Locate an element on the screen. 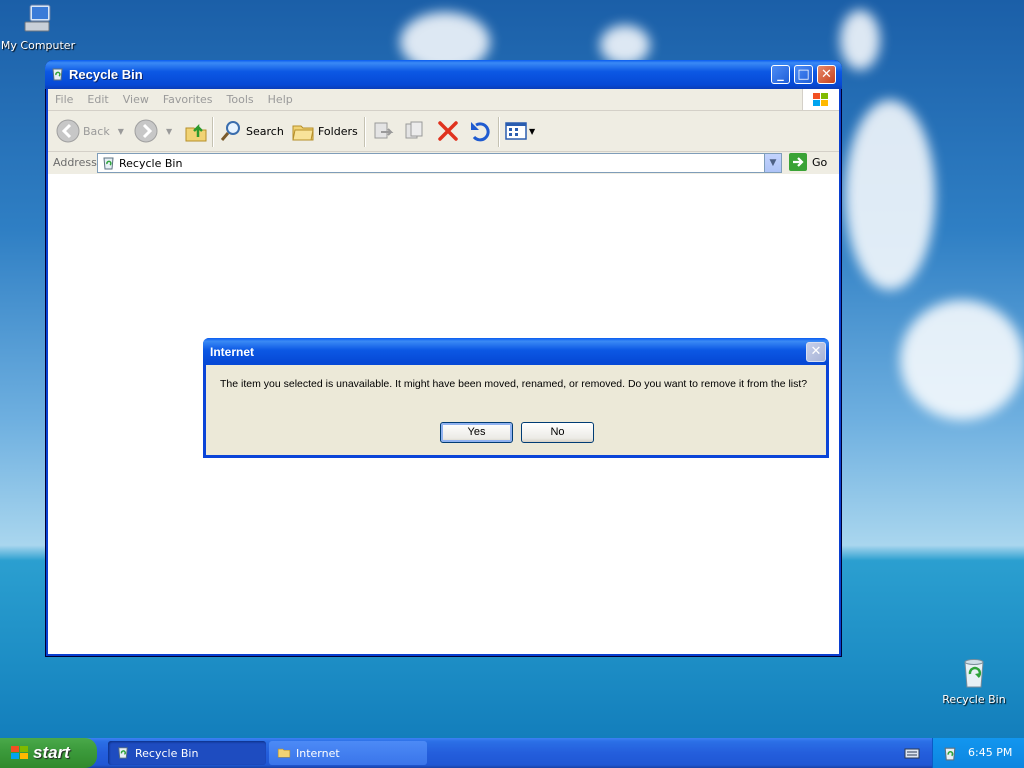 The width and height of the screenshot is (1024, 768). start-button: start is located at coordinates (48, 753).